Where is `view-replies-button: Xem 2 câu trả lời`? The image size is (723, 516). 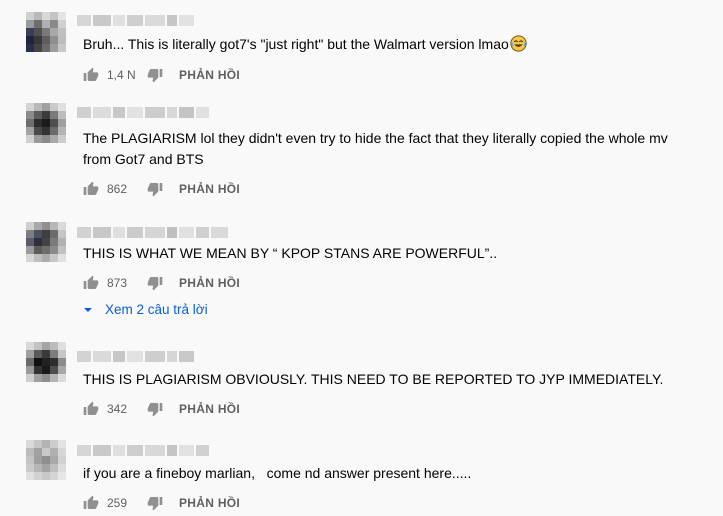 view-replies-button: Xem 2 câu trả lời is located at coordinates (145, 309).